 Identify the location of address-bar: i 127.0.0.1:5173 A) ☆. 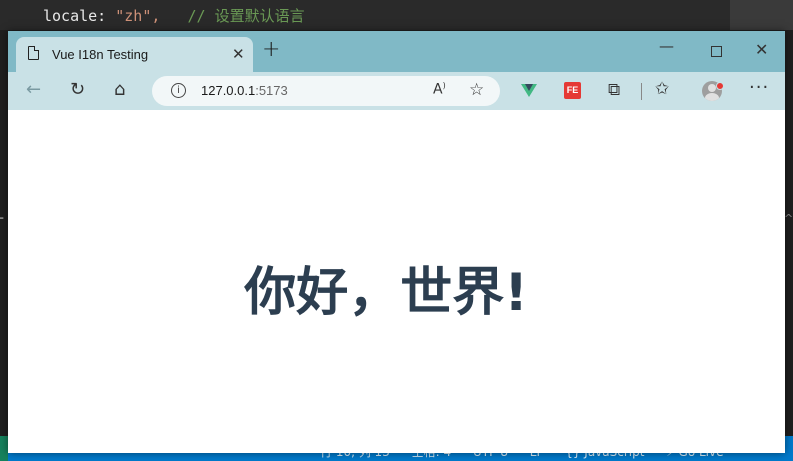
(326, 91).